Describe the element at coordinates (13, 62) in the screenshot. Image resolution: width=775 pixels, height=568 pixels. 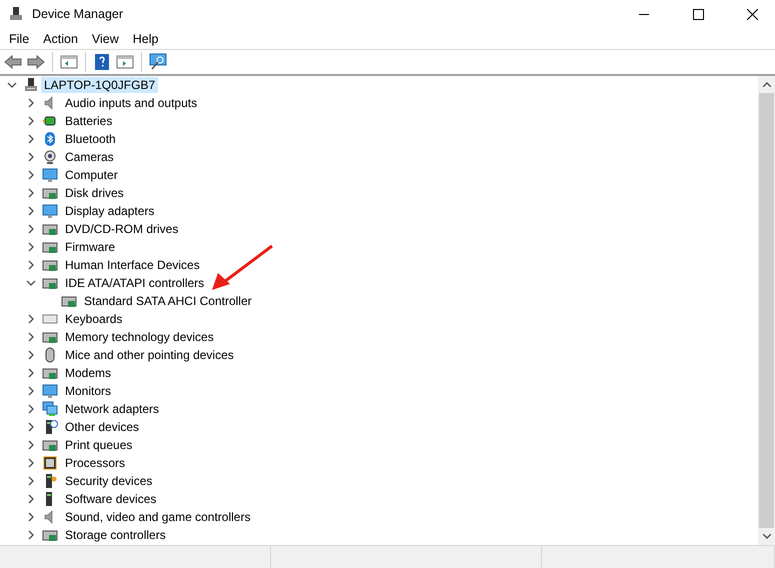
I see `back-arrow-icon` at that location.